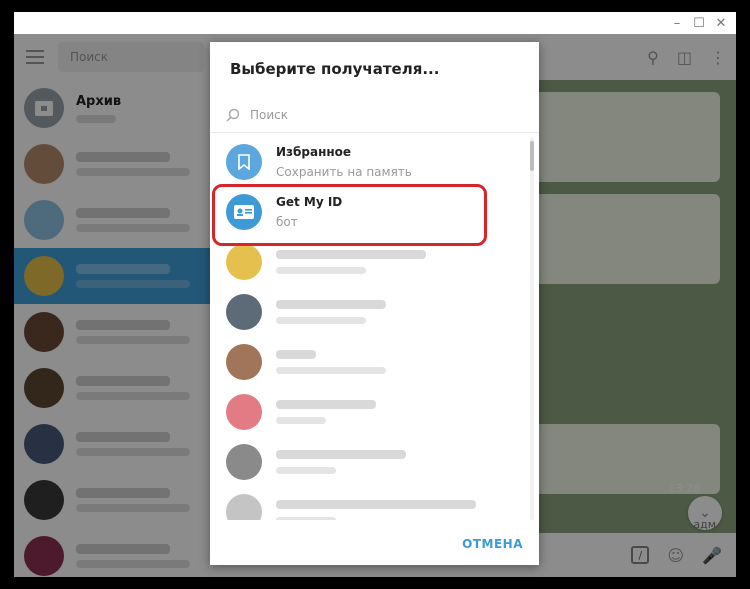 Image resolution: width=750 pixels, height=589 pixels. I want to click on list-scrollbar, so click(532, 328).